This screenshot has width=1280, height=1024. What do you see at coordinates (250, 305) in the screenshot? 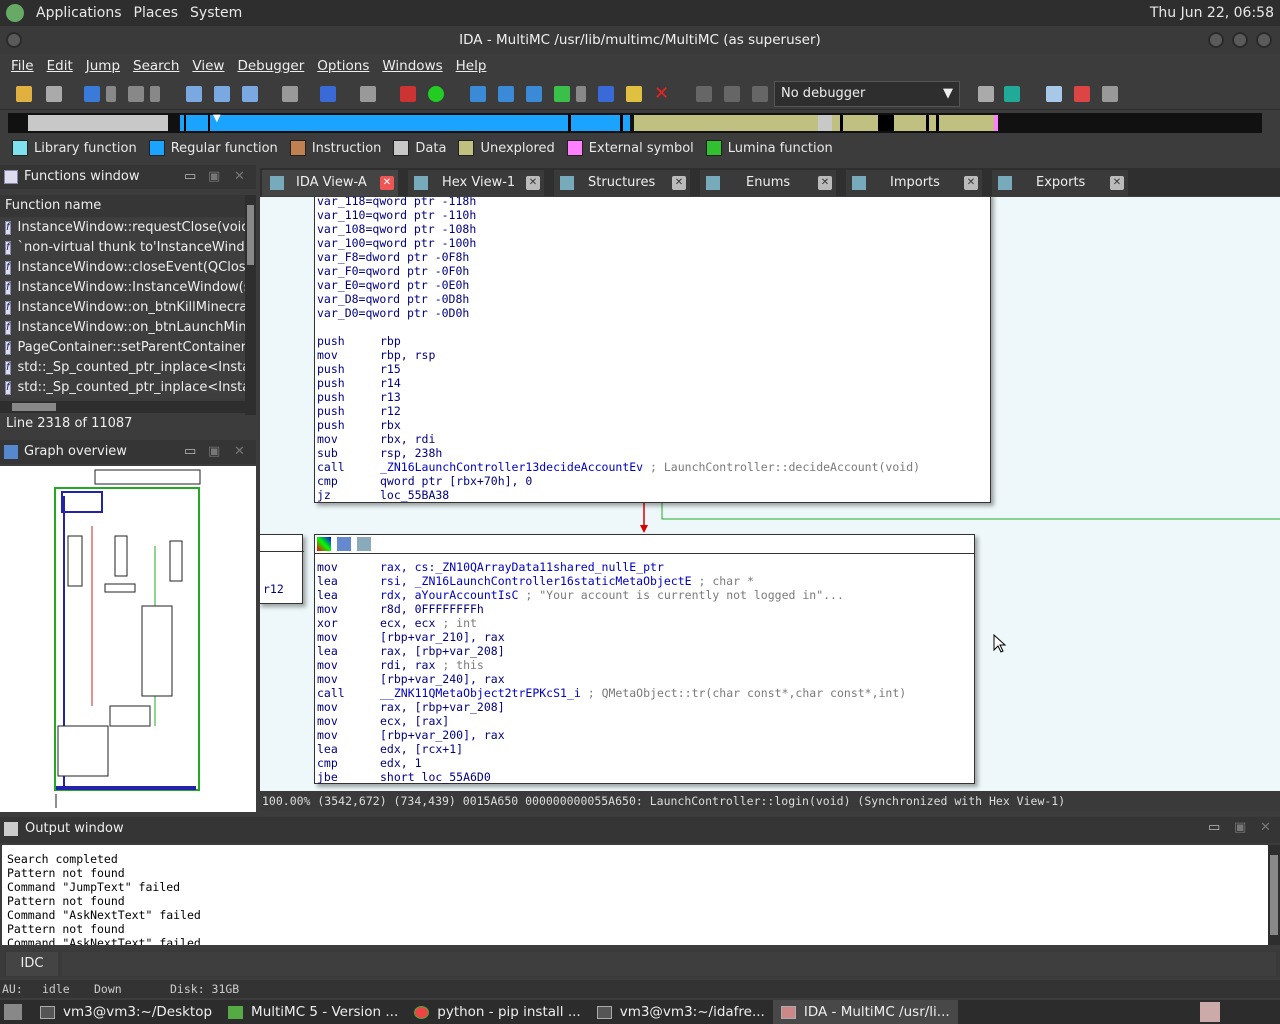
I see `vertical-scrollbar` at bounding box center [250, 305].